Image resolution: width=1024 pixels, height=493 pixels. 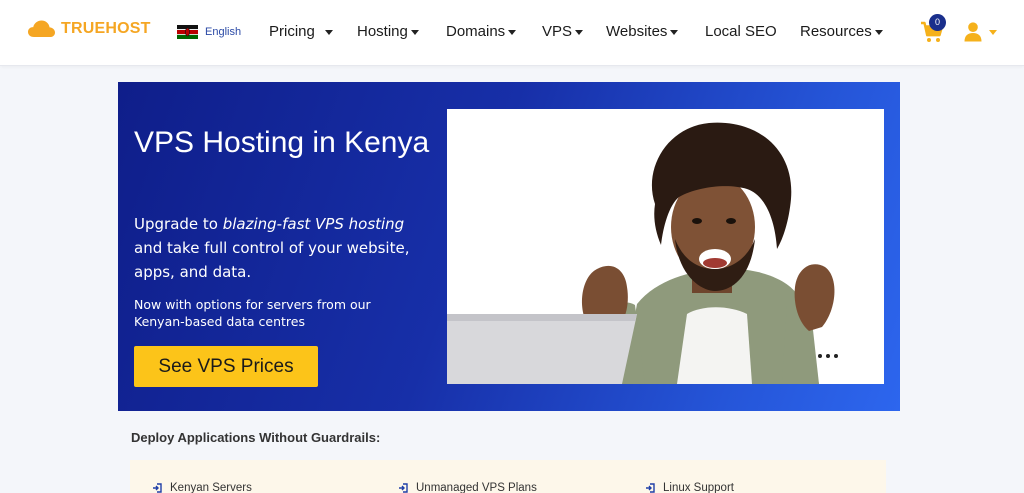 I want to click on see-vps-prices-button: See VPS Prices, so click(x=226, y=366).